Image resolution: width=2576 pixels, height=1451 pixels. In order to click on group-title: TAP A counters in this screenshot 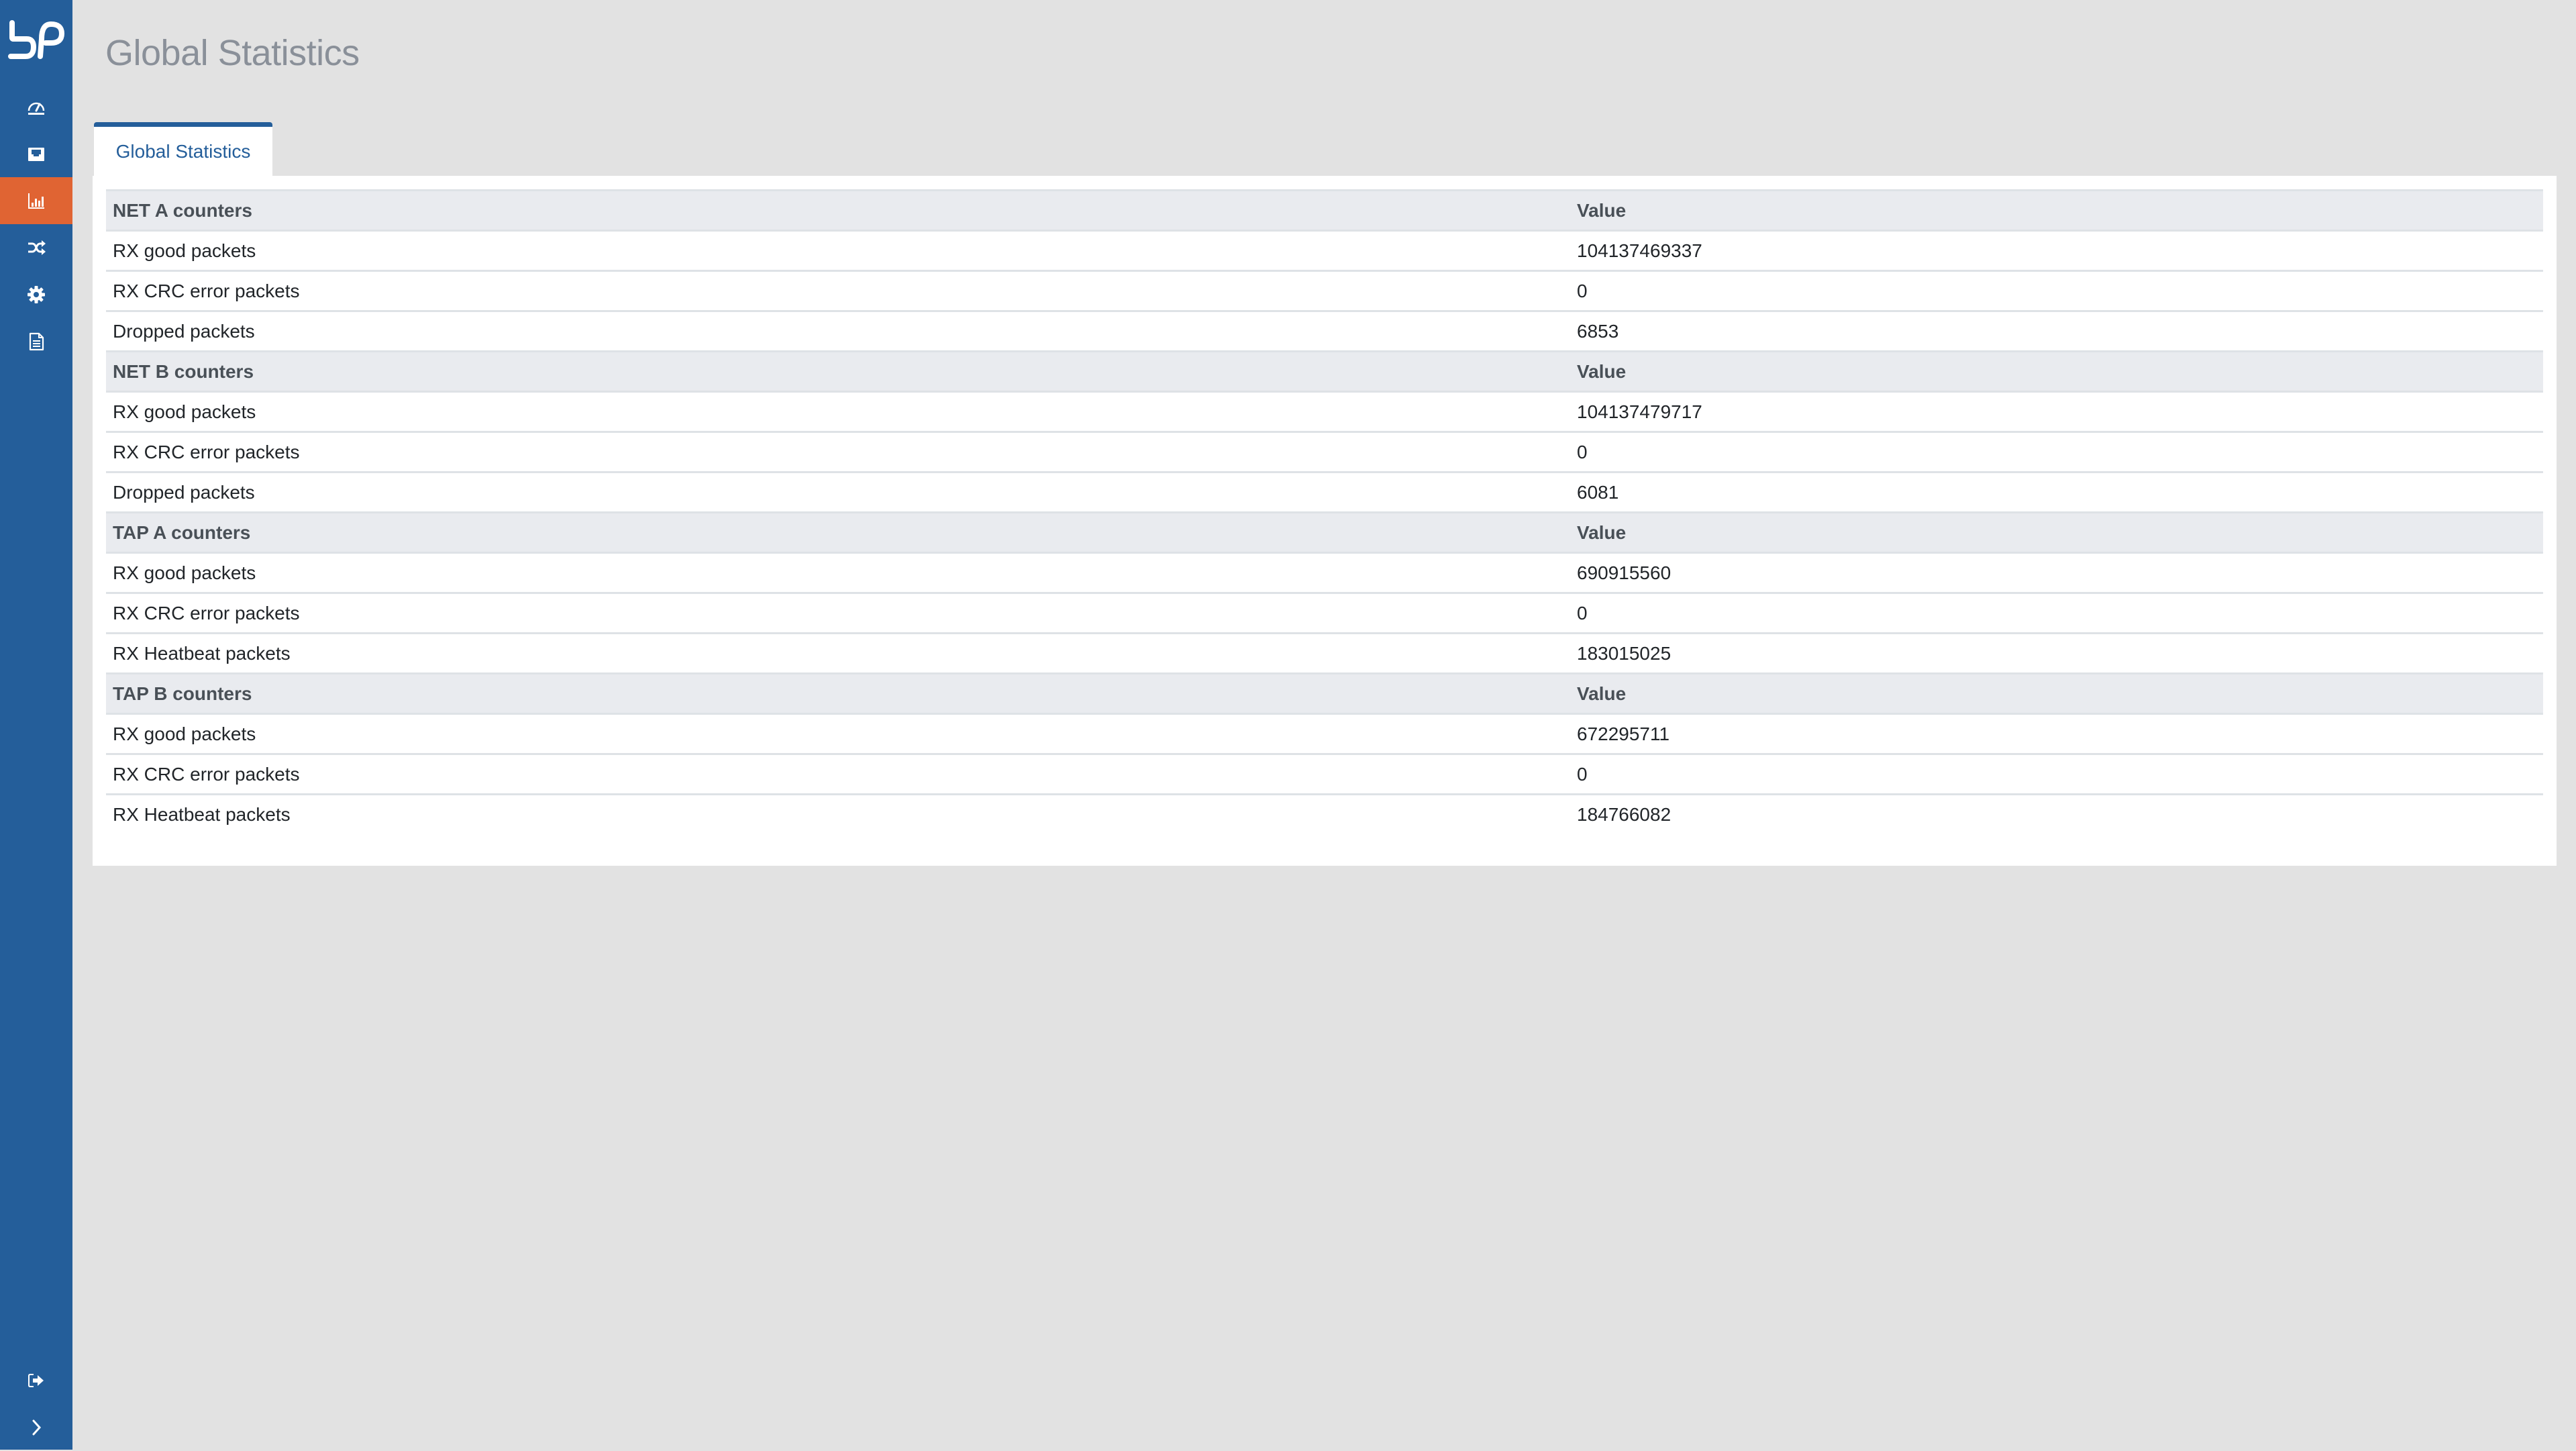, I will do `click(838, 532)`.